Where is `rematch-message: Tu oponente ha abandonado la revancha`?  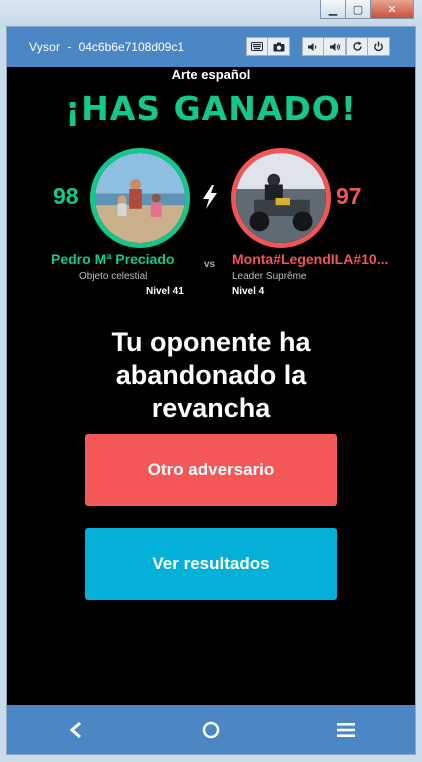 rematch-message: Tu oponente ha abandonado la revancha is located at coordinates (211, 375).